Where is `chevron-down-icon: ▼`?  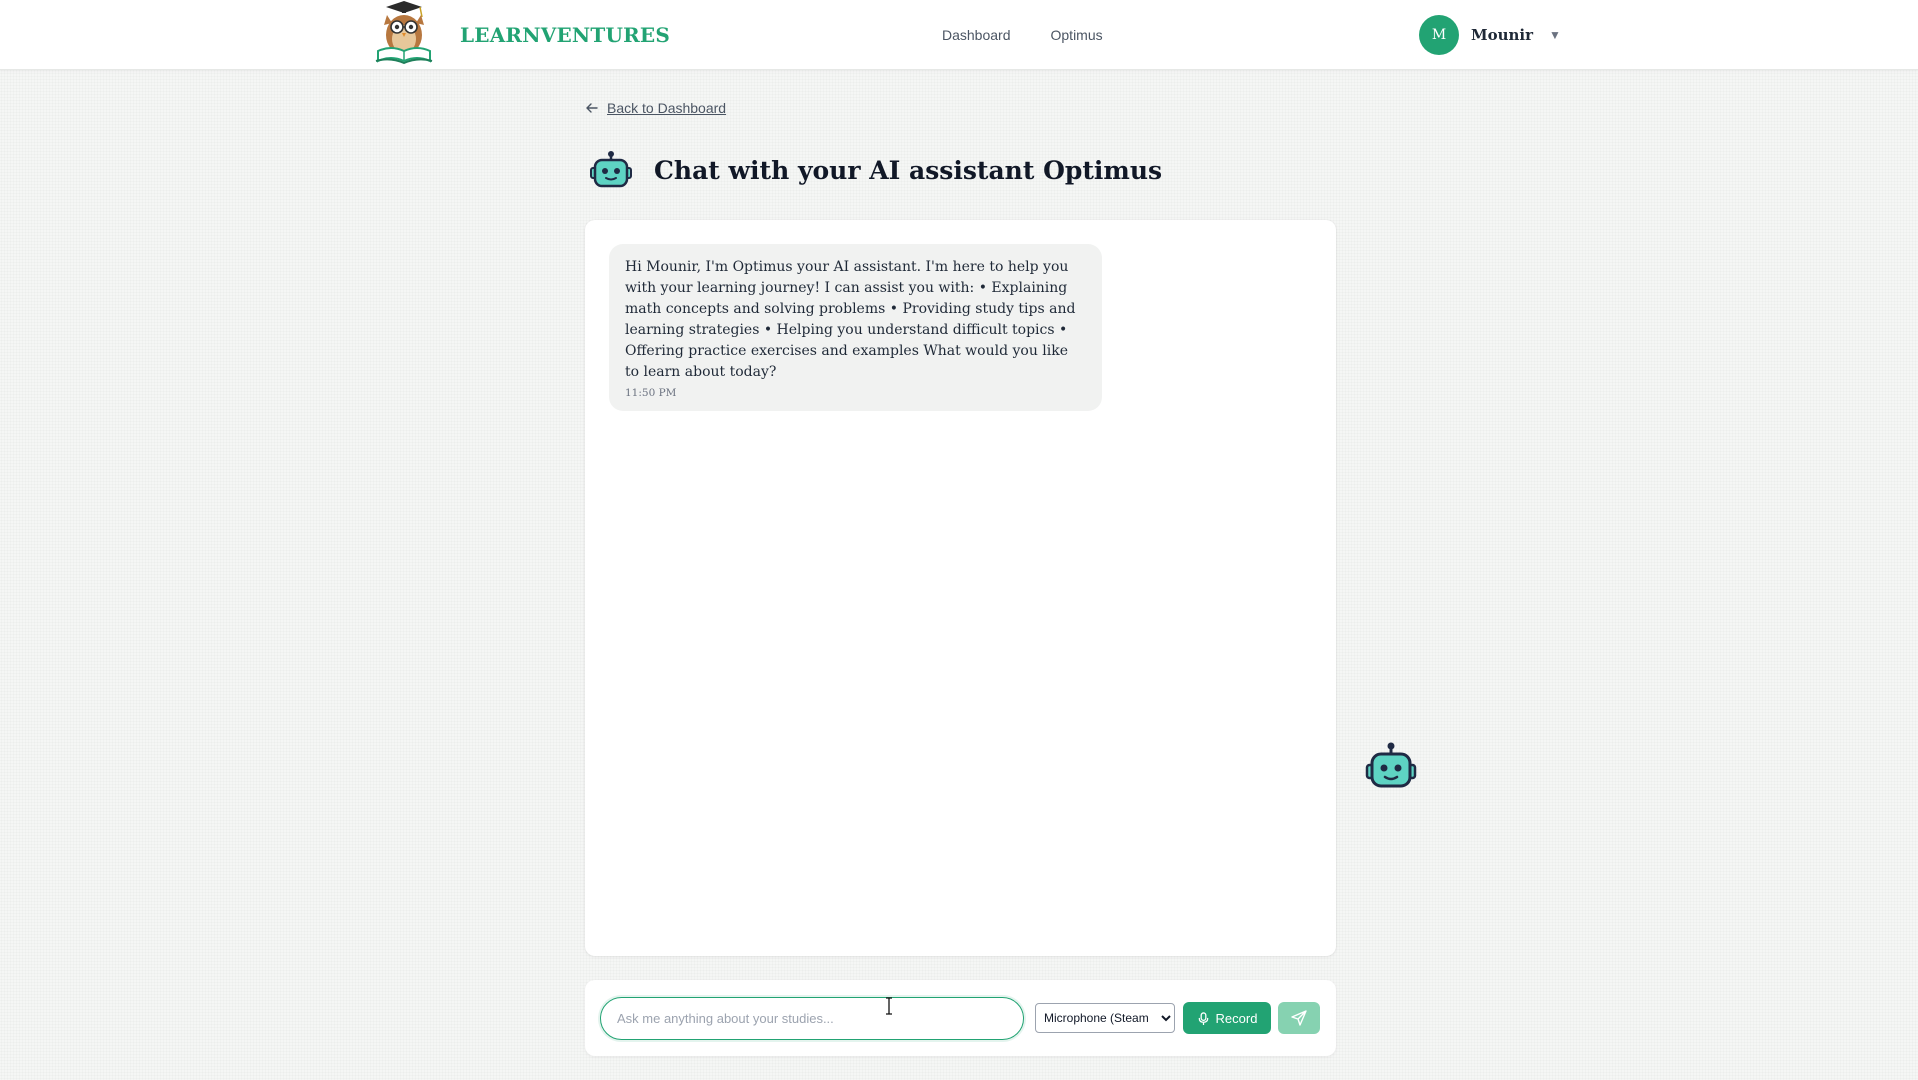 chevron-down-icon: ▼ is located at coordinates (1555, 35).